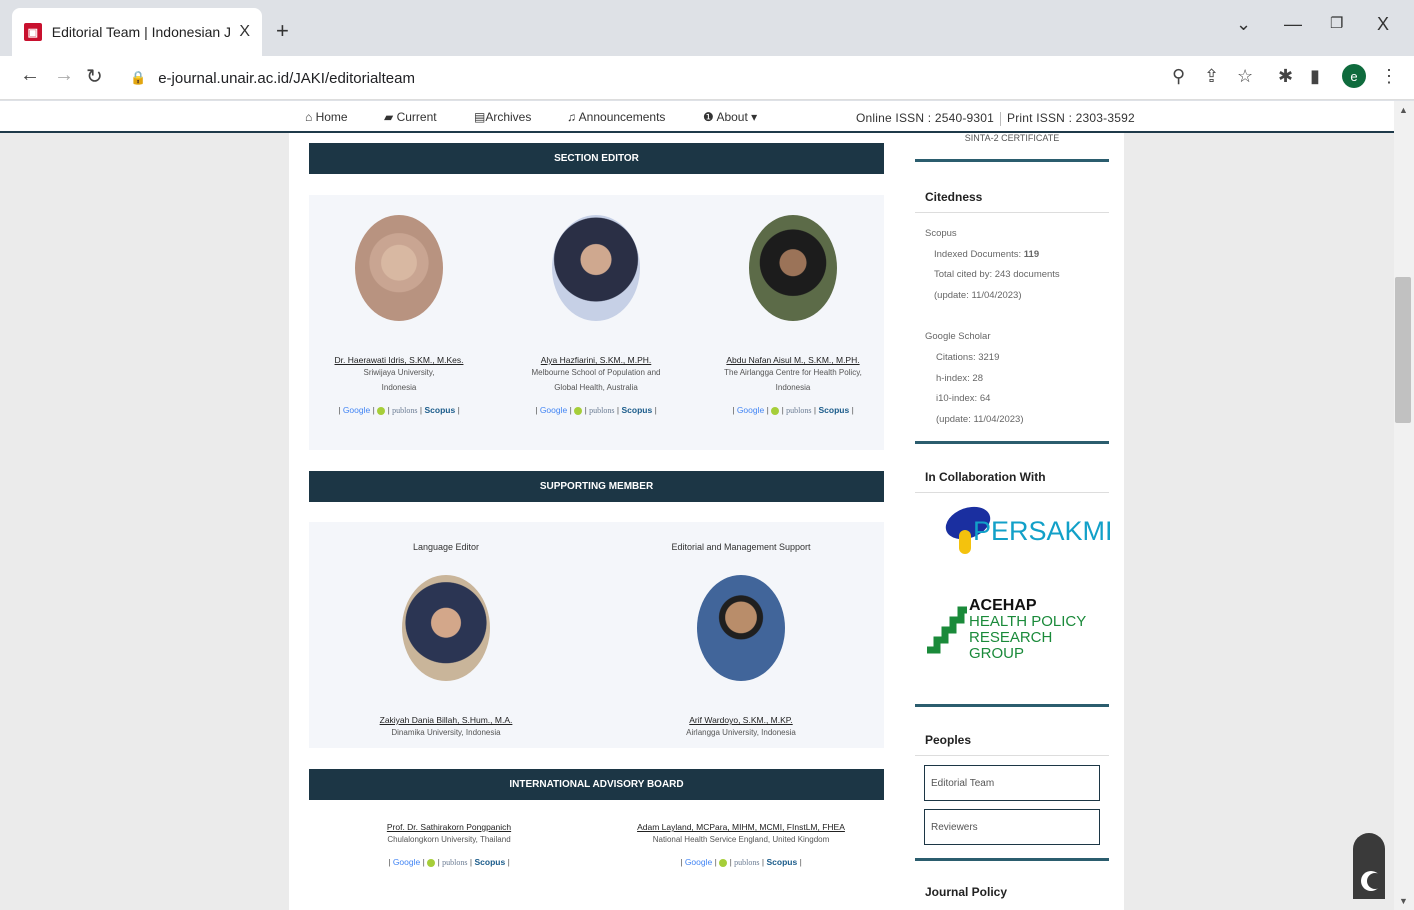  I want to click on person-name-link: Prof. Dr. Sathirakorn Pongpanich, so click(449, 827).